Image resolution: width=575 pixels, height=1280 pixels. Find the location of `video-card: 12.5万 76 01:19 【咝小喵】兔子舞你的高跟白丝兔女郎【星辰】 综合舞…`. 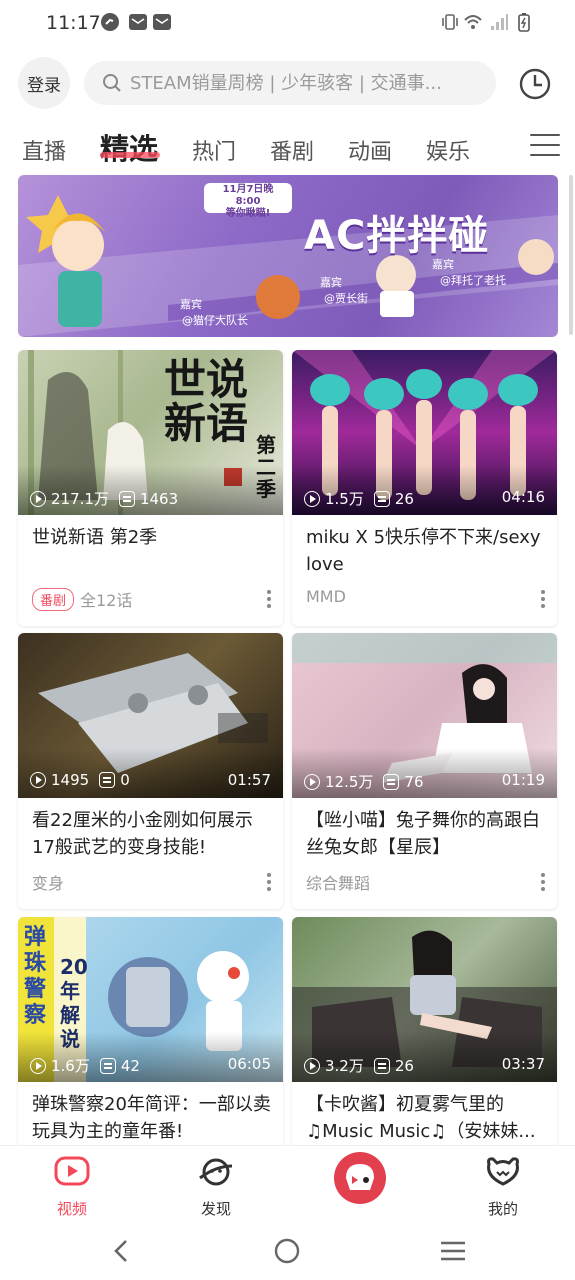

video-card: 12.5万 76 01:19 【咝小喵】兔子舞你的高跟白丝兔女郎【星辰】 综合舞… is located at coordinates (424, 771).